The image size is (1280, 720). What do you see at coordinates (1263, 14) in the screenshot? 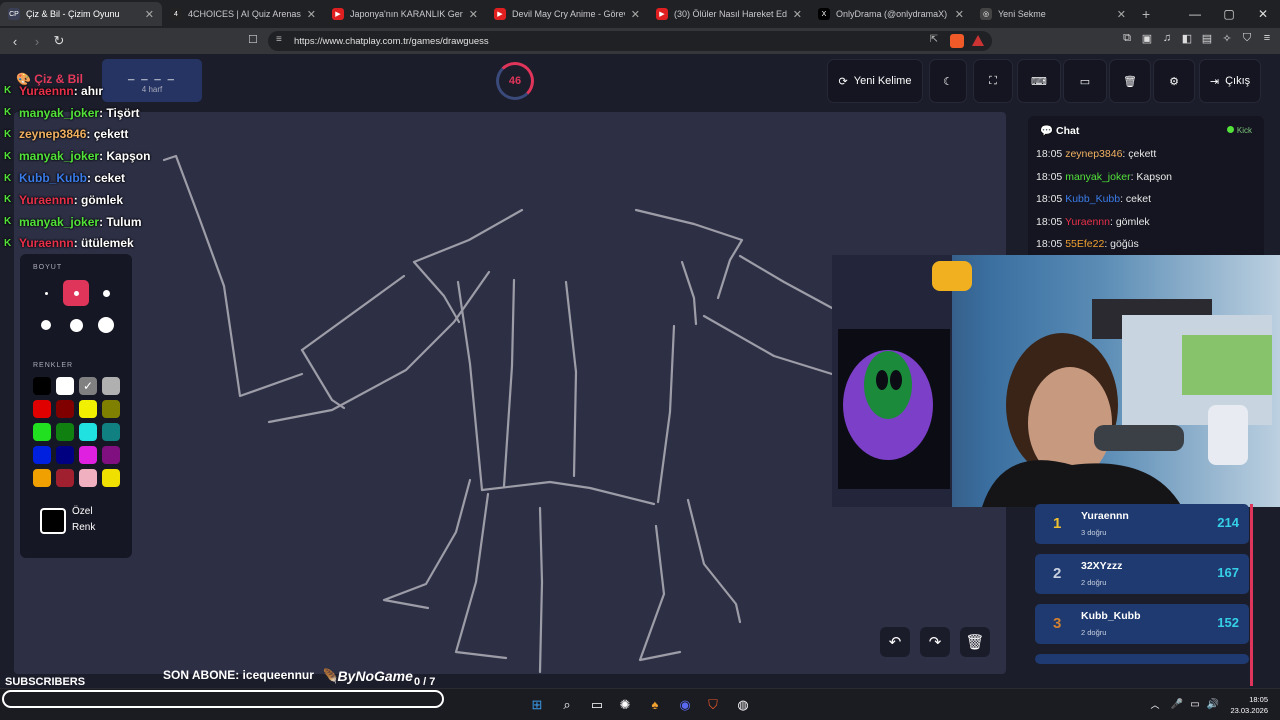
I see `close-window-button: ✕` at bounding box center [1263, 14].